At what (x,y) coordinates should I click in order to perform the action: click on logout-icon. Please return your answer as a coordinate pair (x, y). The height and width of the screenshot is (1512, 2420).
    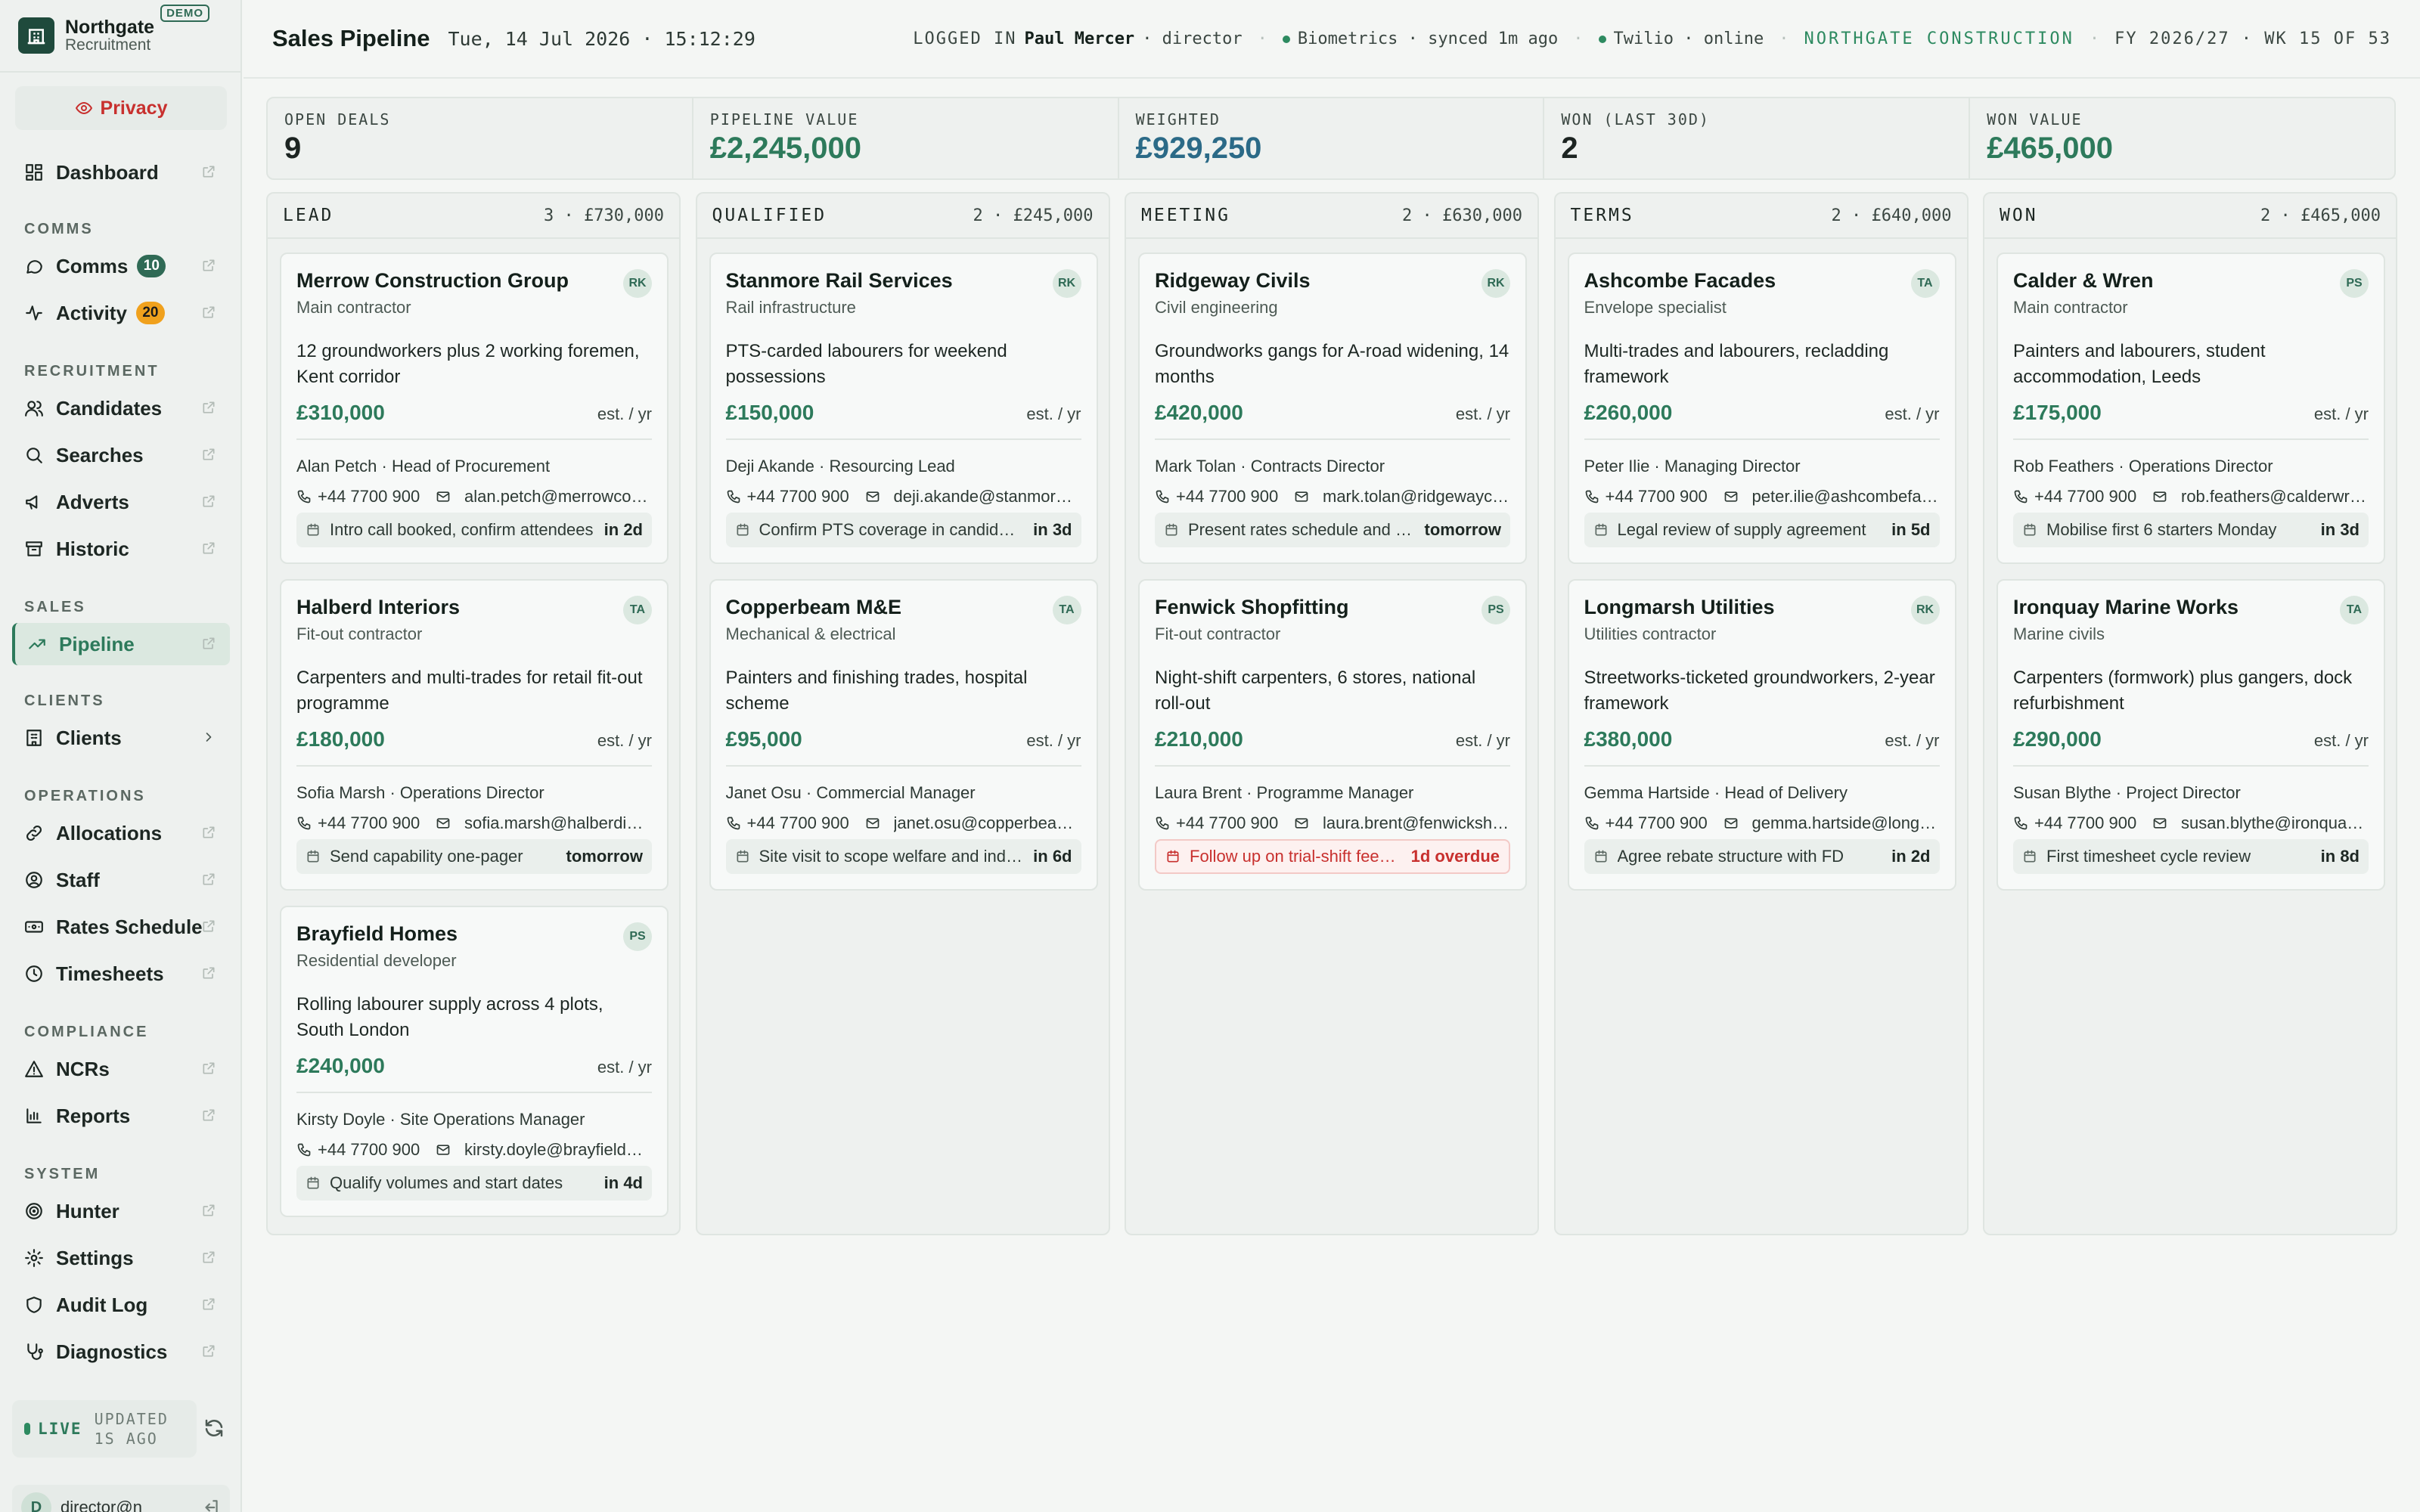
    Looking at the image, I should click on (211, 1505).